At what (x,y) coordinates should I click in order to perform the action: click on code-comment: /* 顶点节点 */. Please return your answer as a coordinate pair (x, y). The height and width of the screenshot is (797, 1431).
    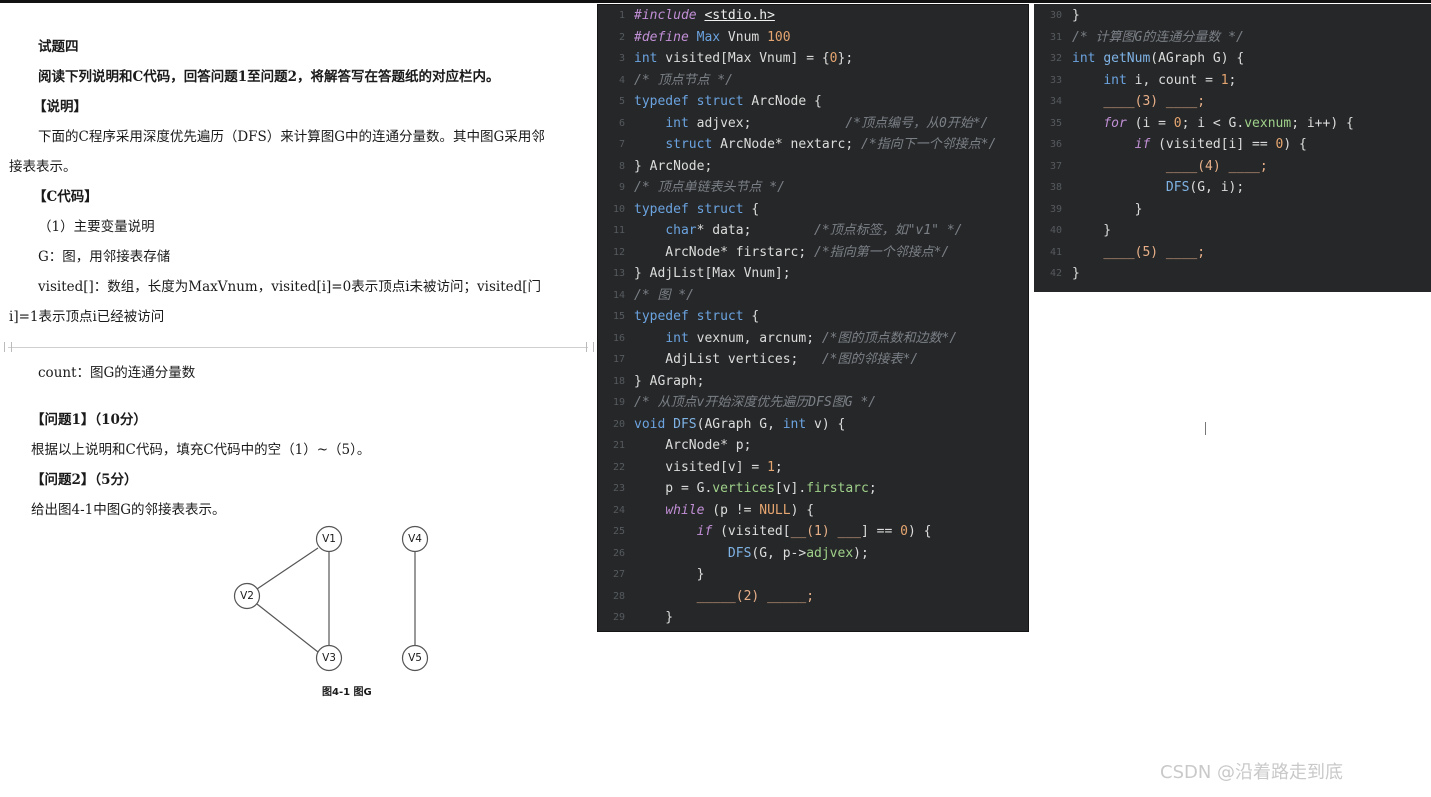
    Looking at the image, I should click on (683, 80).